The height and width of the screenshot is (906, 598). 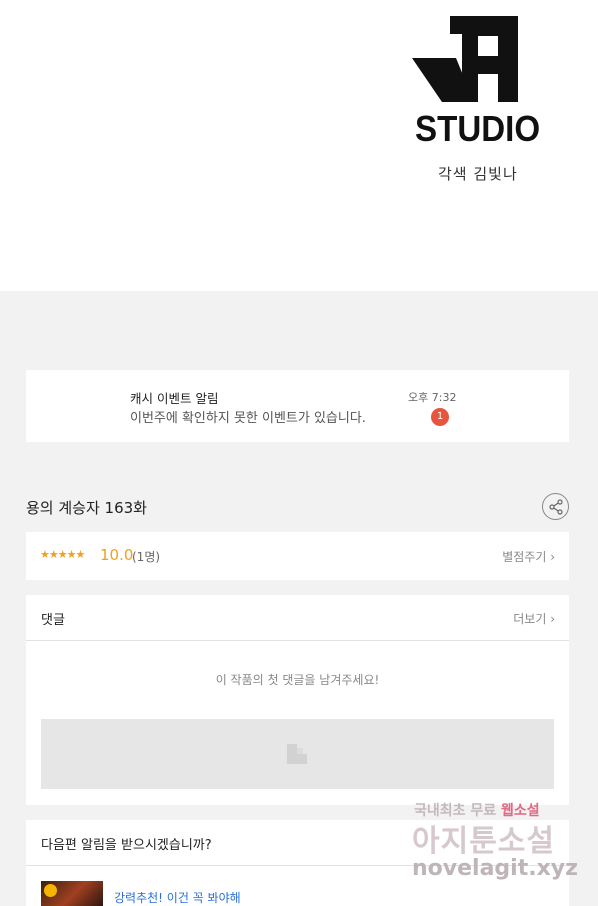 I want to click on watermark-line2: 아지툰소설, so click(x=483, y=841).